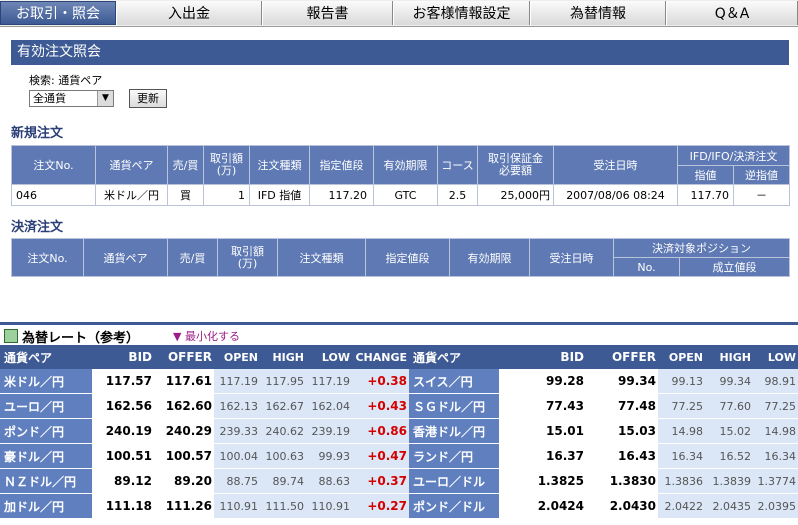 The width and height of the screenshot is (798, 525). I want to click on rates-col-open-right: OPEN, so click(681, 357).